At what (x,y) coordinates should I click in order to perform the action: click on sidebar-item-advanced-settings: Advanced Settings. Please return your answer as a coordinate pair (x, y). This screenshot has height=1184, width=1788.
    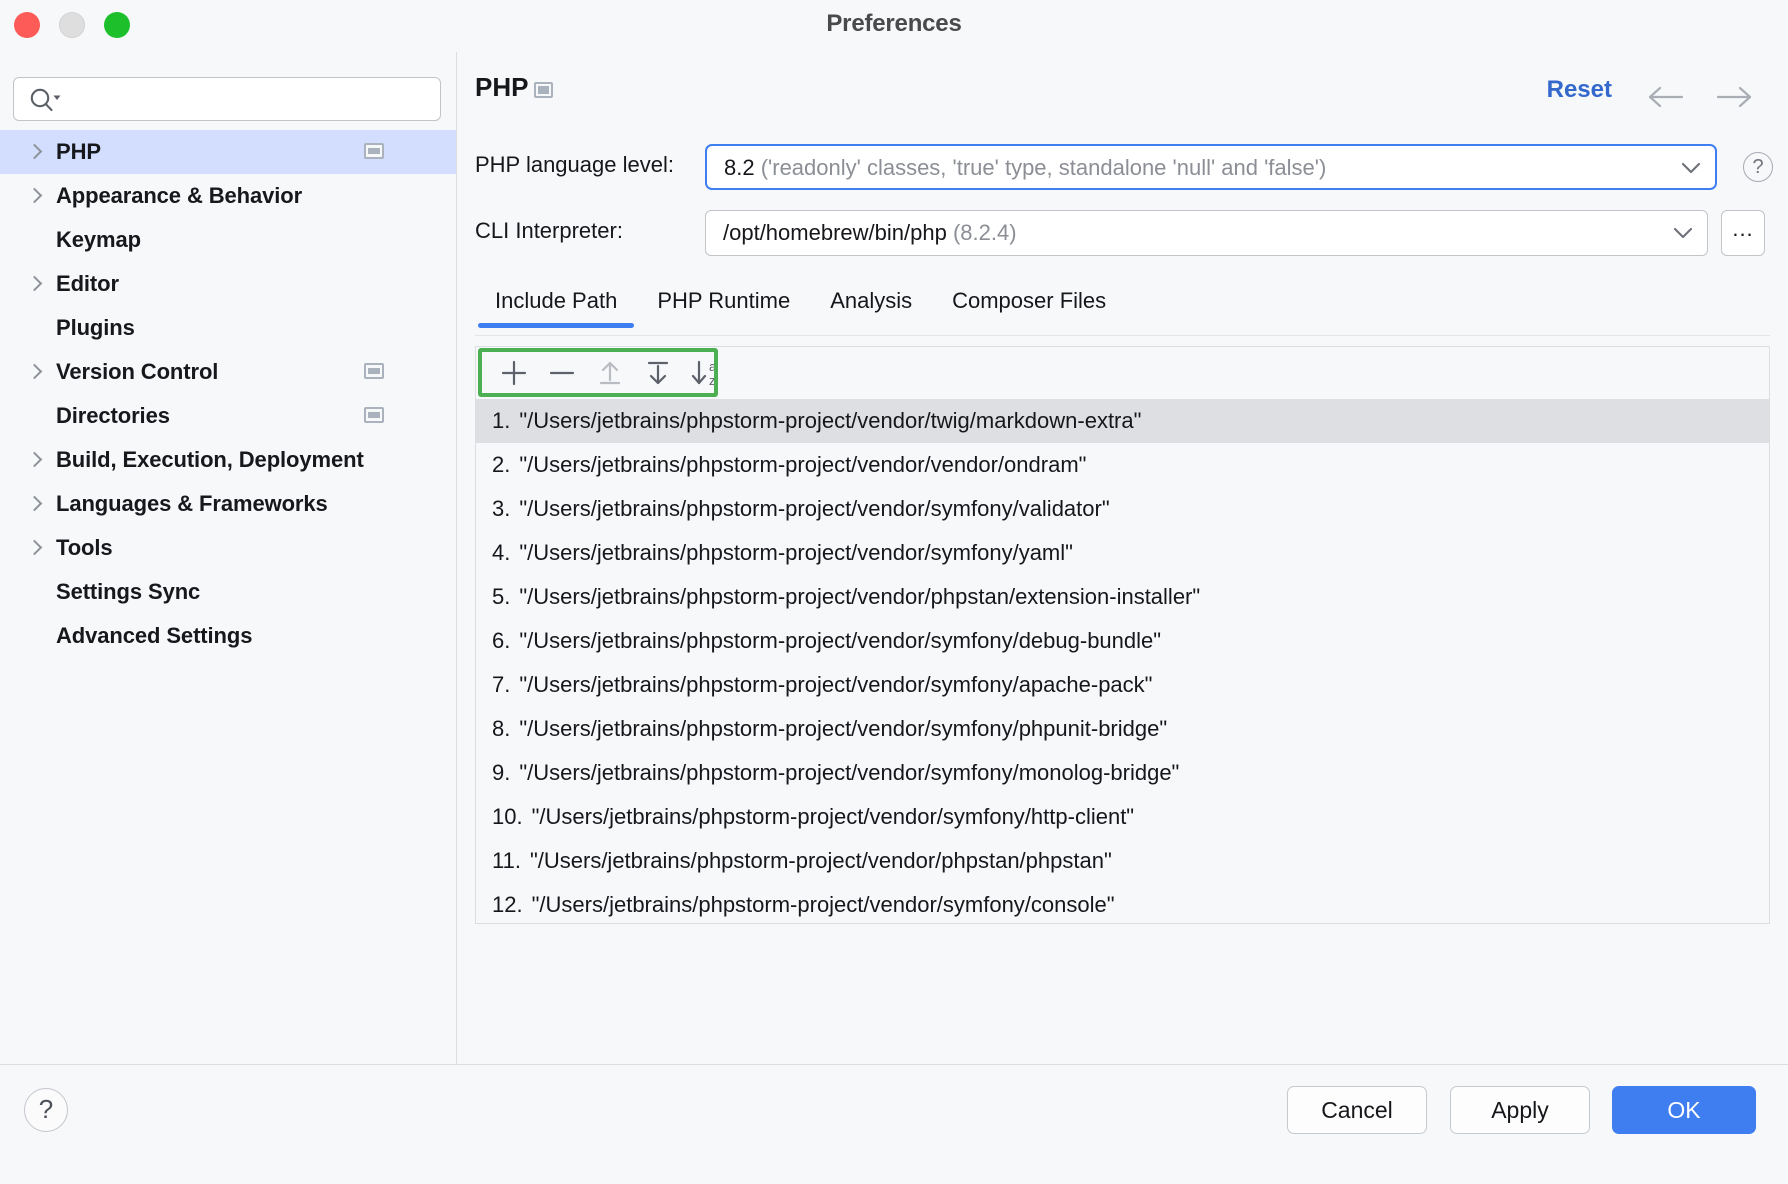
    Looking at the image, I should click on (228, 636).